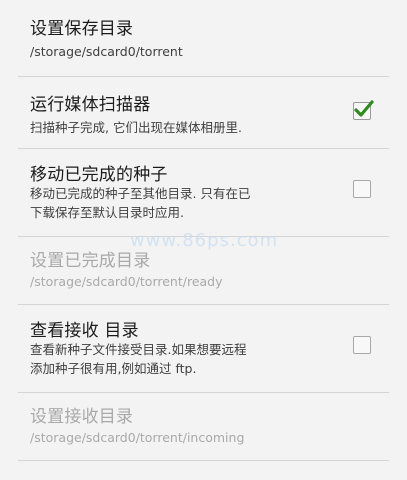 This screenshot has height=480, width=407. I want to click on pref-title: 设置保存目录, so click(82, 29).